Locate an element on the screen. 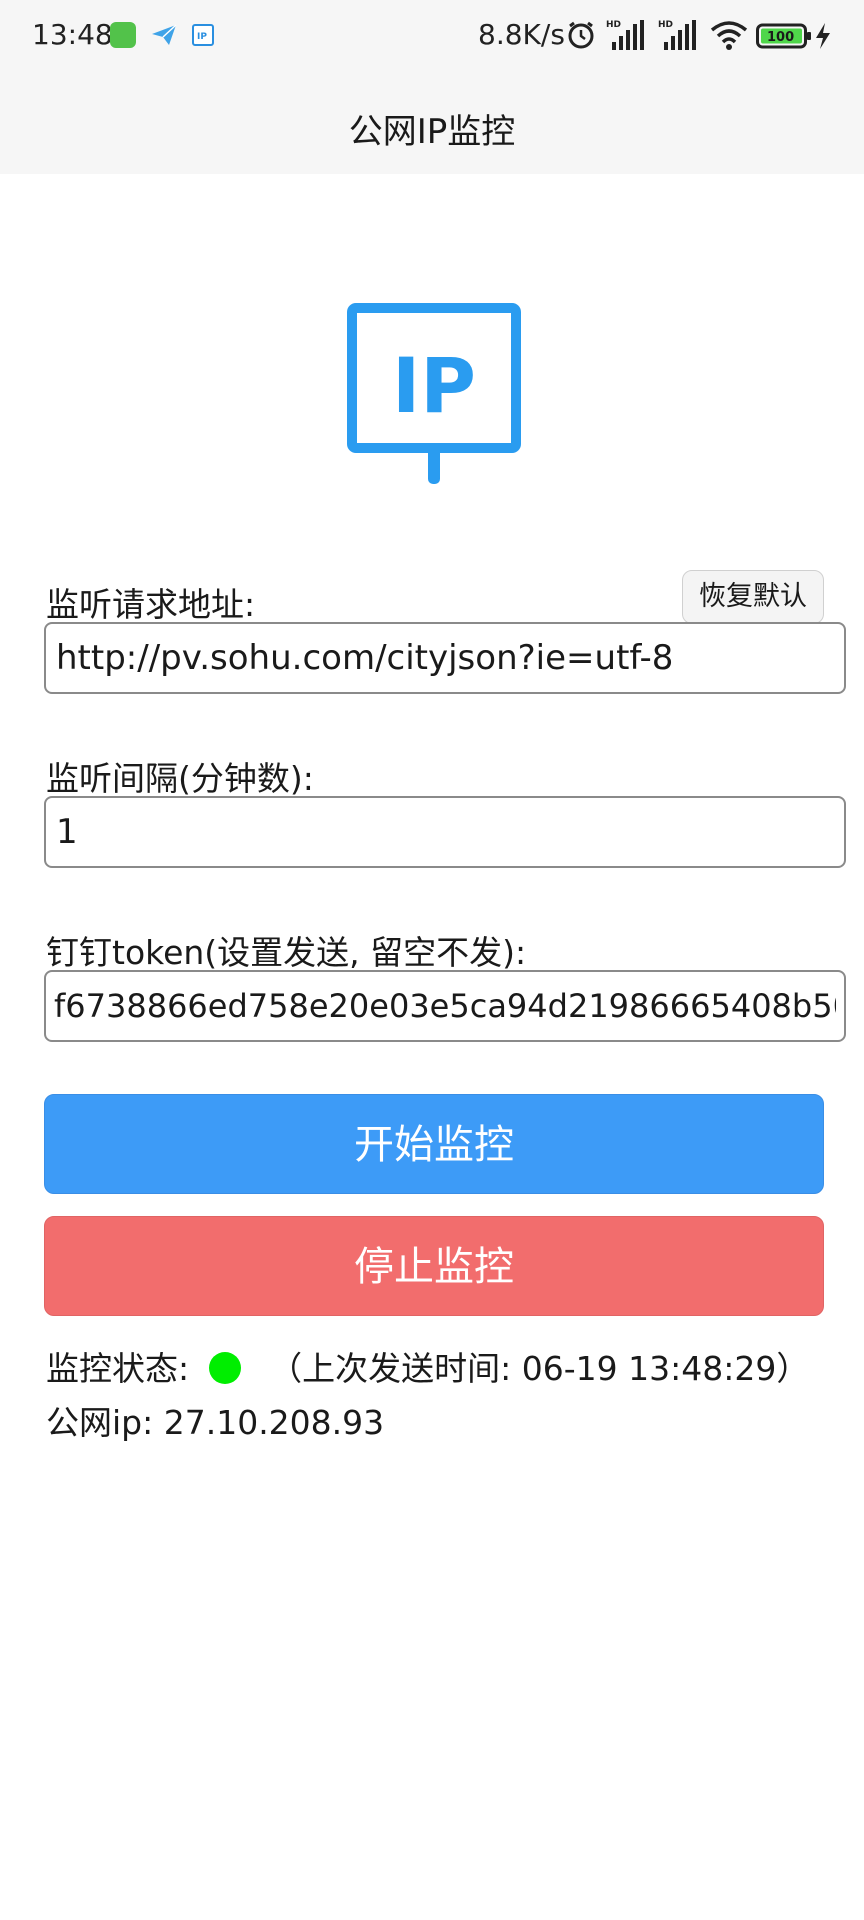 This screenshot has height=1920, width=864. battery-level: 100 is located at coordinates (780, 37).